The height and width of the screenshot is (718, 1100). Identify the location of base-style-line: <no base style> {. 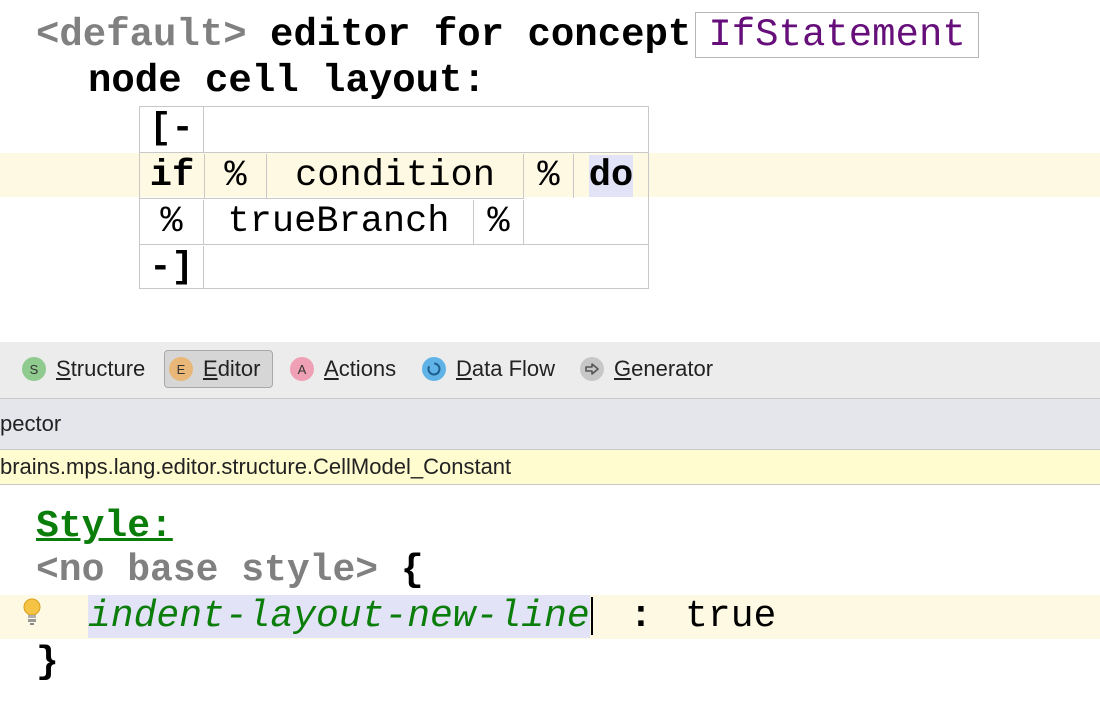
(230, 571).